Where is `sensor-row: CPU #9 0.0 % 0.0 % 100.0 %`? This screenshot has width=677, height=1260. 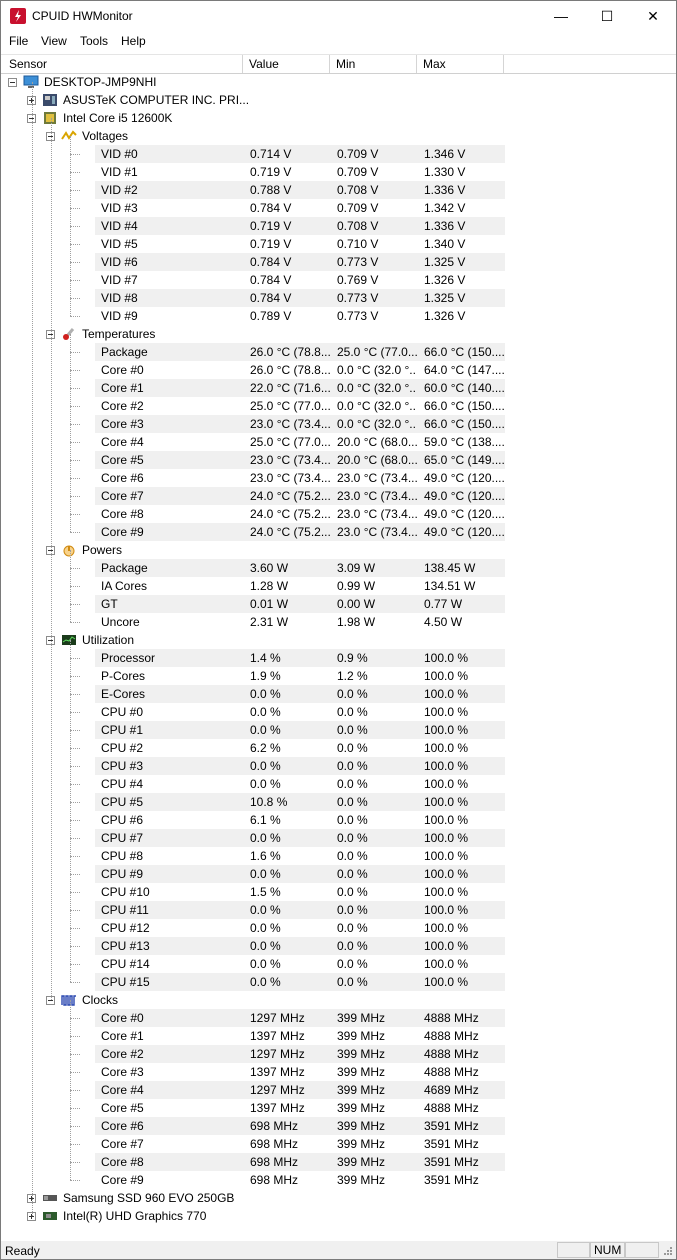
sensor-row: CPU #9 0.0 % 0.0 % 100.0 % is located at coordinates (338, 874).